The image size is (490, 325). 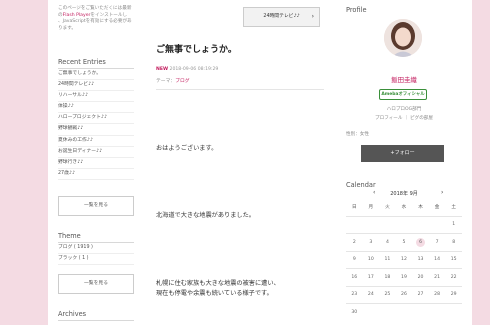 What do you see at coordinates (371, 259) in the screenshot?
I see `calendar-day: 10` at bounding box center [371, 259].